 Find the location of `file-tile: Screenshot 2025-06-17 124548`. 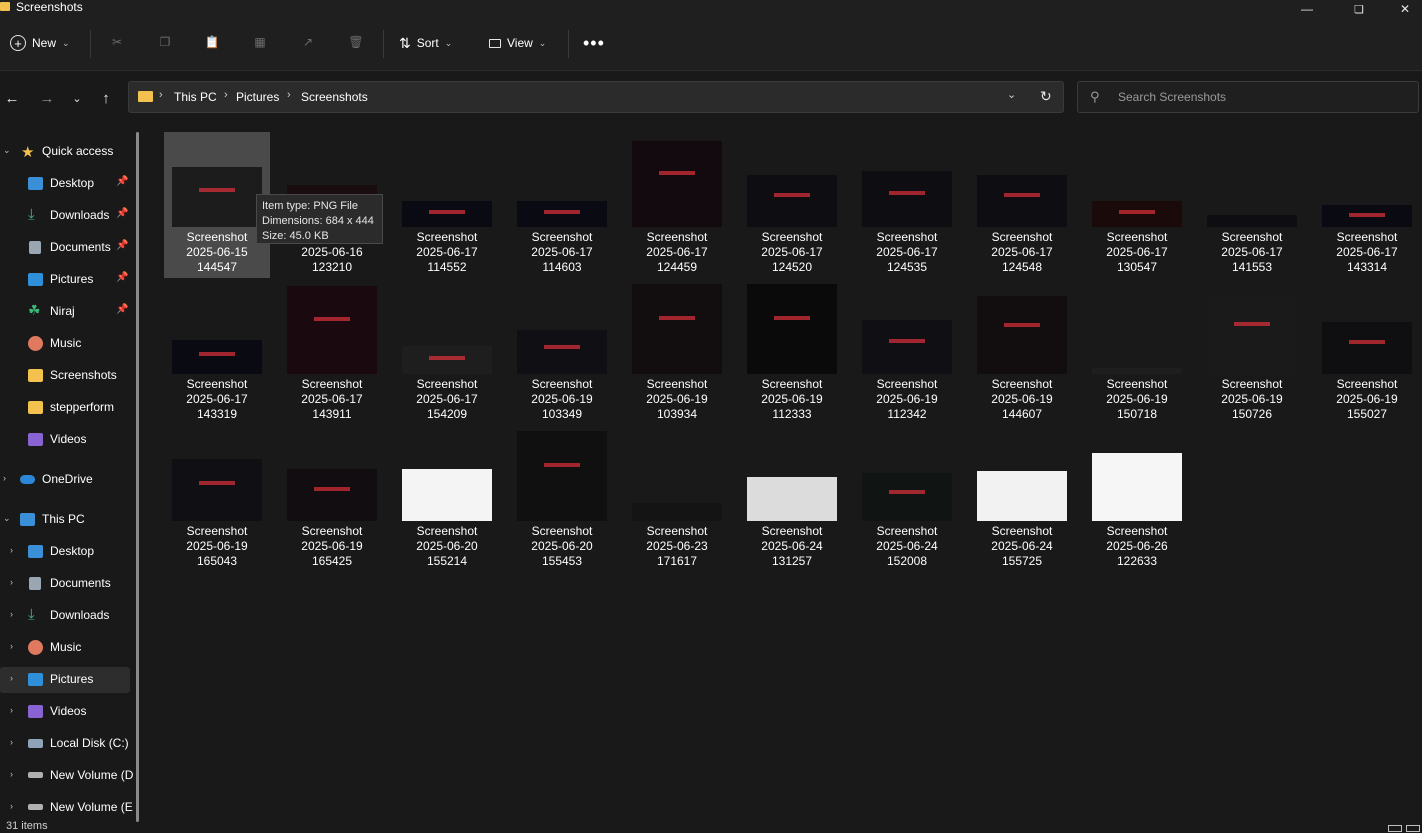

file-tile: Screenshot 2025-06-17 124548 is located at coordinates (1022, 205).